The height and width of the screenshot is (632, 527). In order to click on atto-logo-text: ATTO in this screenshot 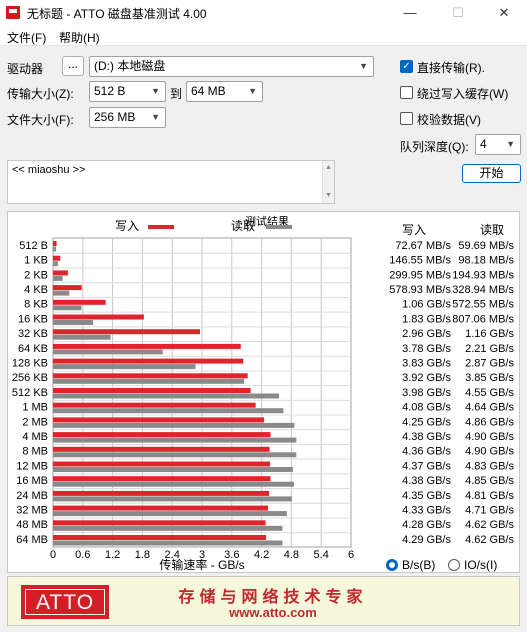, I will do `click(65, 602)`.